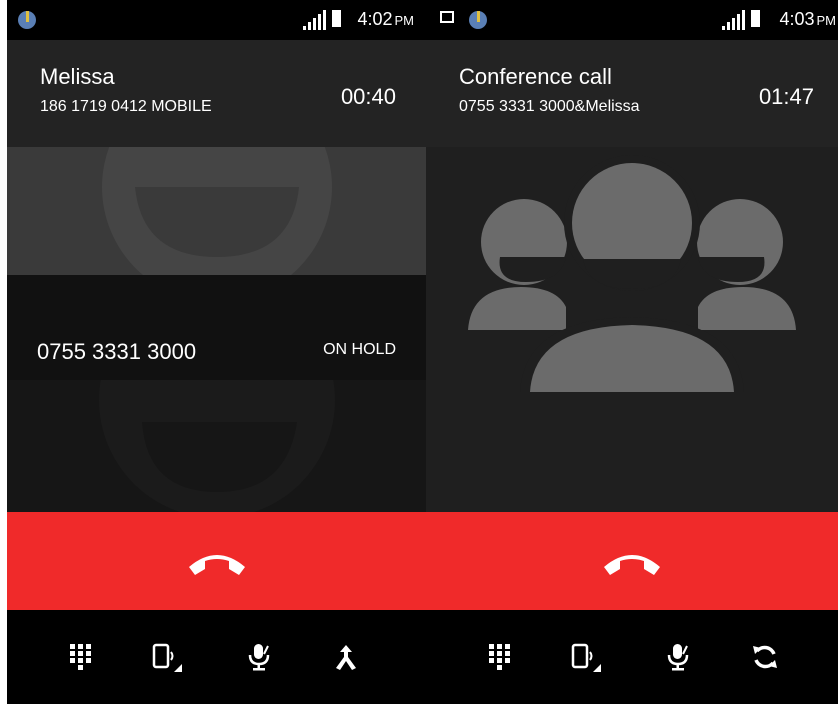 This screenshot has height=704, width=838. Describe the element at coordinates (216, 327) in the screenshot. I see `held-call-row: 0755 3331 3000 ON HOLD` at that location.